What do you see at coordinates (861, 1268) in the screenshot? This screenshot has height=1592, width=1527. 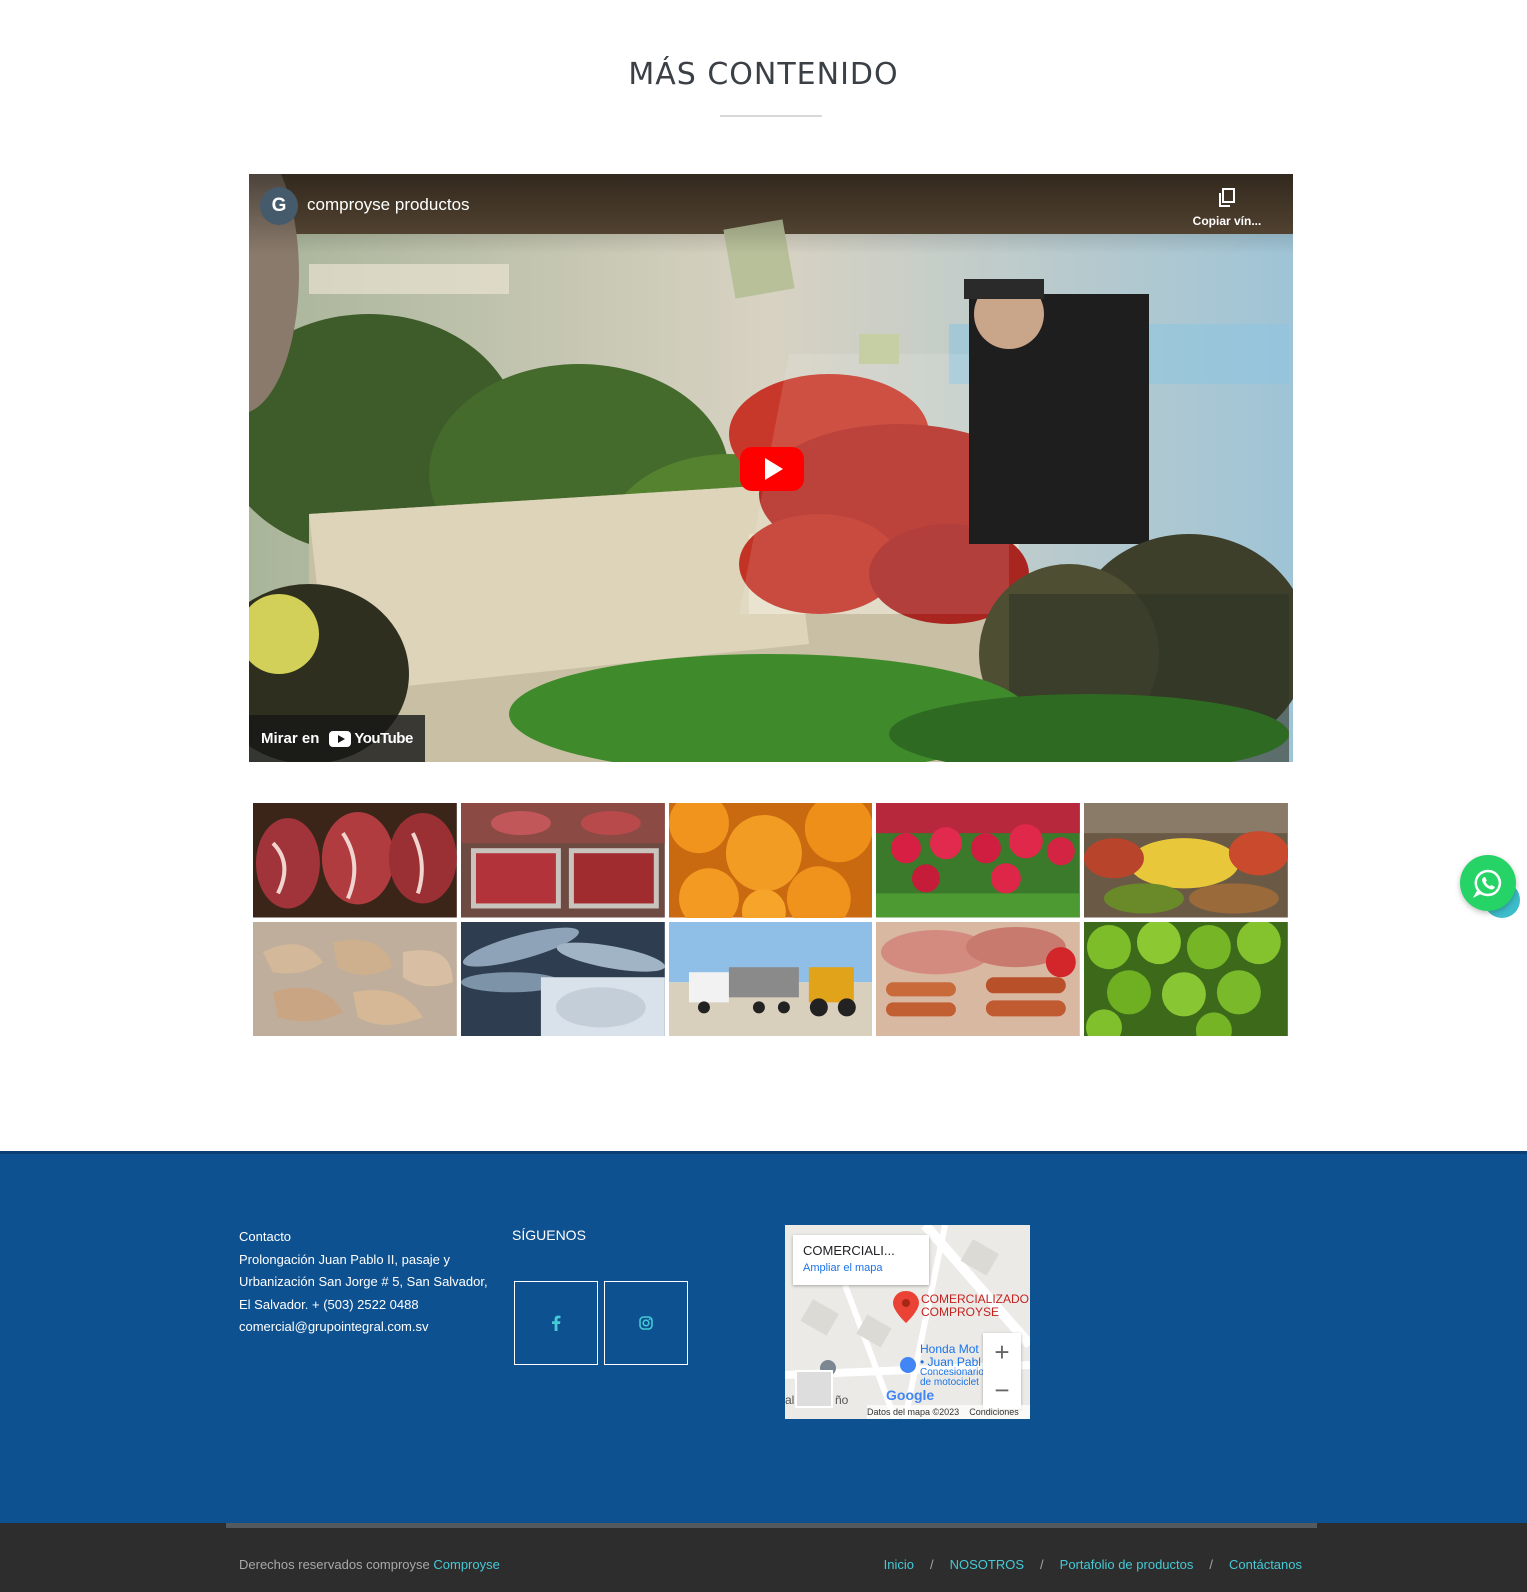 I see `map-enlarge-link: Ampliar el mapa` at bounding box center [861, 1268].